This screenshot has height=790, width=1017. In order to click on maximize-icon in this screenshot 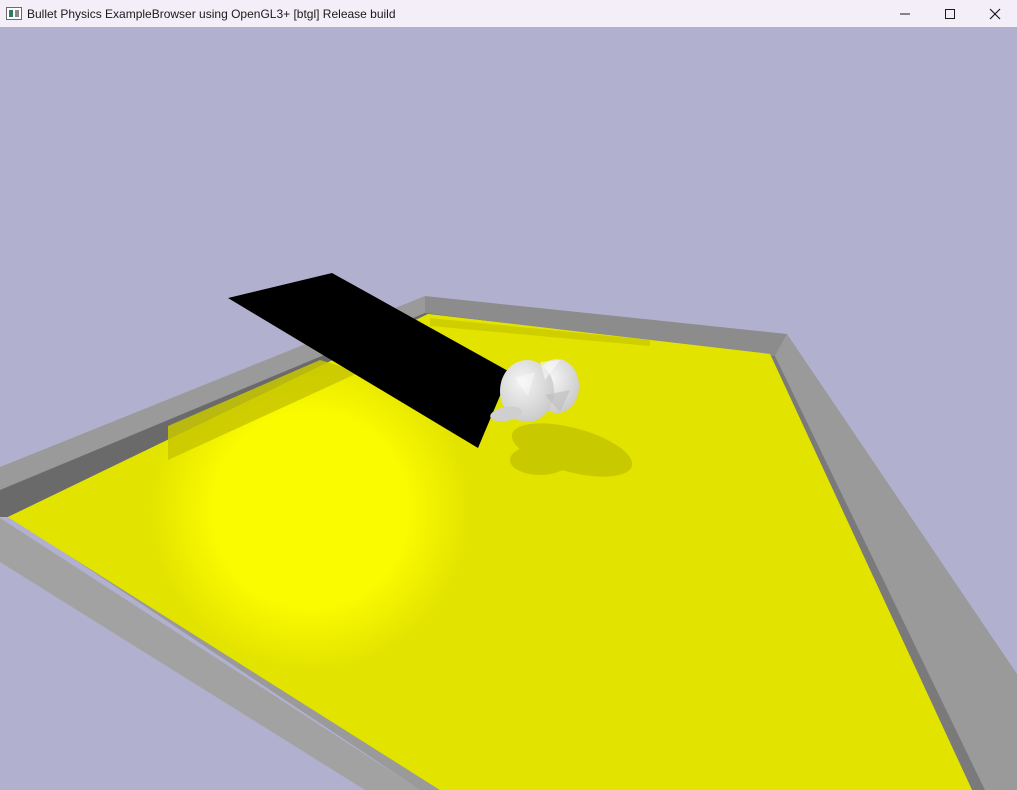, I will do `click(949, 13)`.